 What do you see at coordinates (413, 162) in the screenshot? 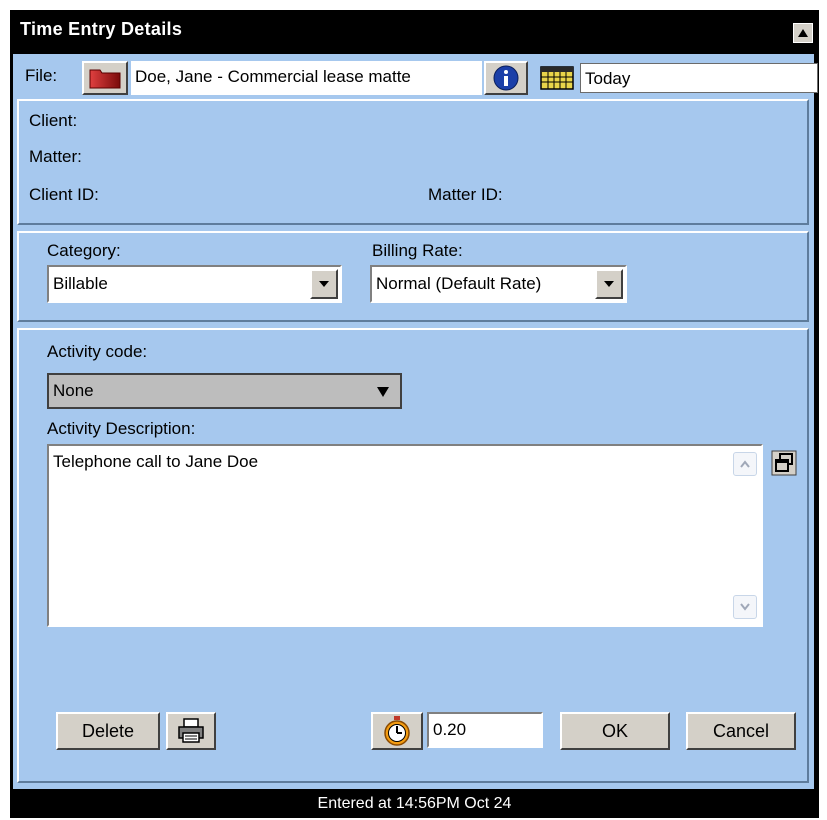
I see `client-panel: Client: Matter: Client ID: Matter ID:` at bounding box center [413, 162].